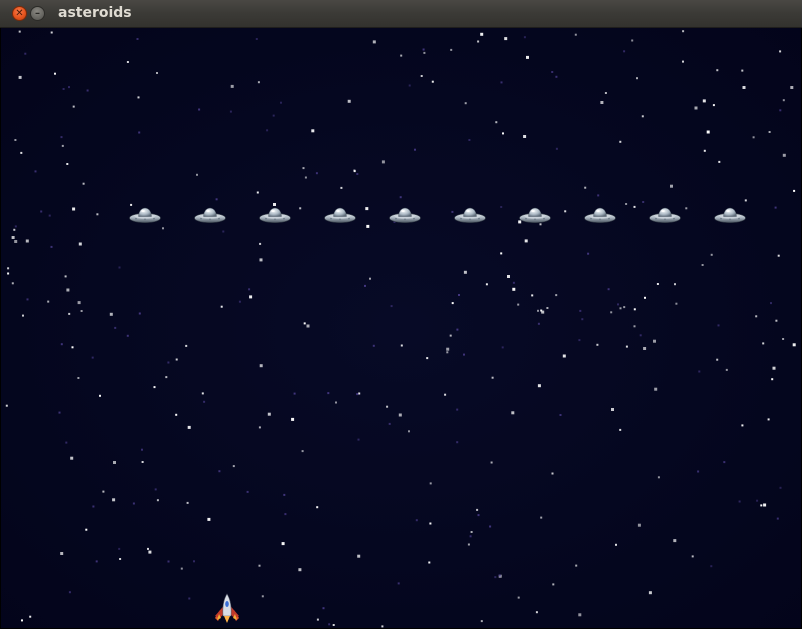 This screenshot has height=629, width=802. I want to click on minimize-icon: –, so click(37, 13).